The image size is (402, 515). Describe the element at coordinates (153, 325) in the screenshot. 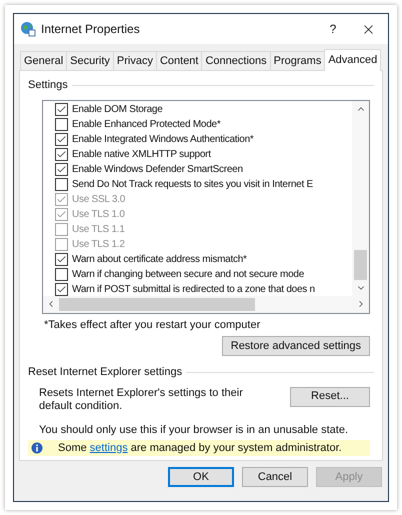

I see `footnote: *Takes effect after you restart your computer` at that location.